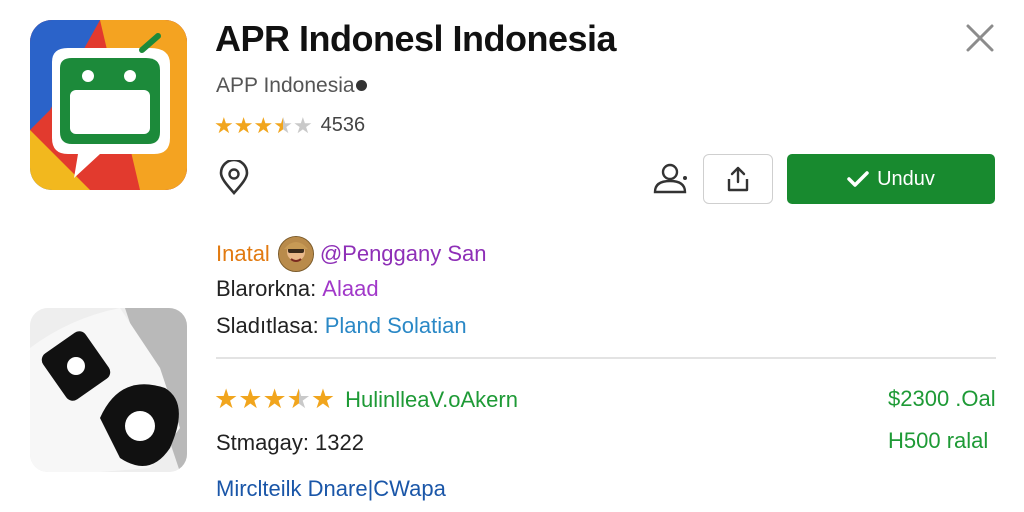 The width and height of the screenshot is (1024, 512). I want to click on rating-link: HulinlleaV.oAkern, so click(431, 400).